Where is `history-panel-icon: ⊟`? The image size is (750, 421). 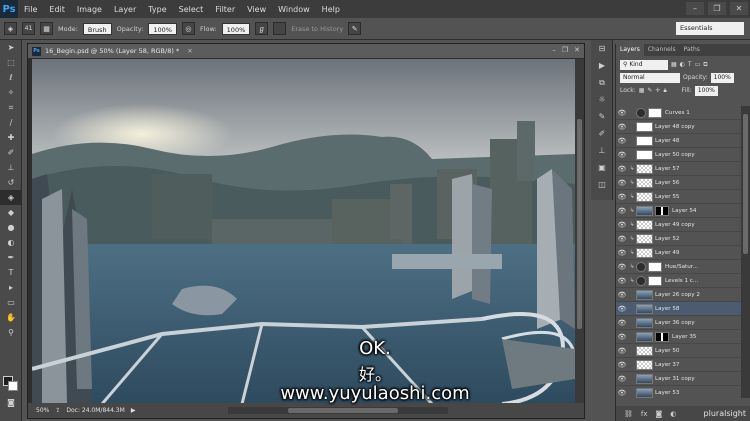
history-panel-icon: ⊟ is located at coordinates (602, 48).